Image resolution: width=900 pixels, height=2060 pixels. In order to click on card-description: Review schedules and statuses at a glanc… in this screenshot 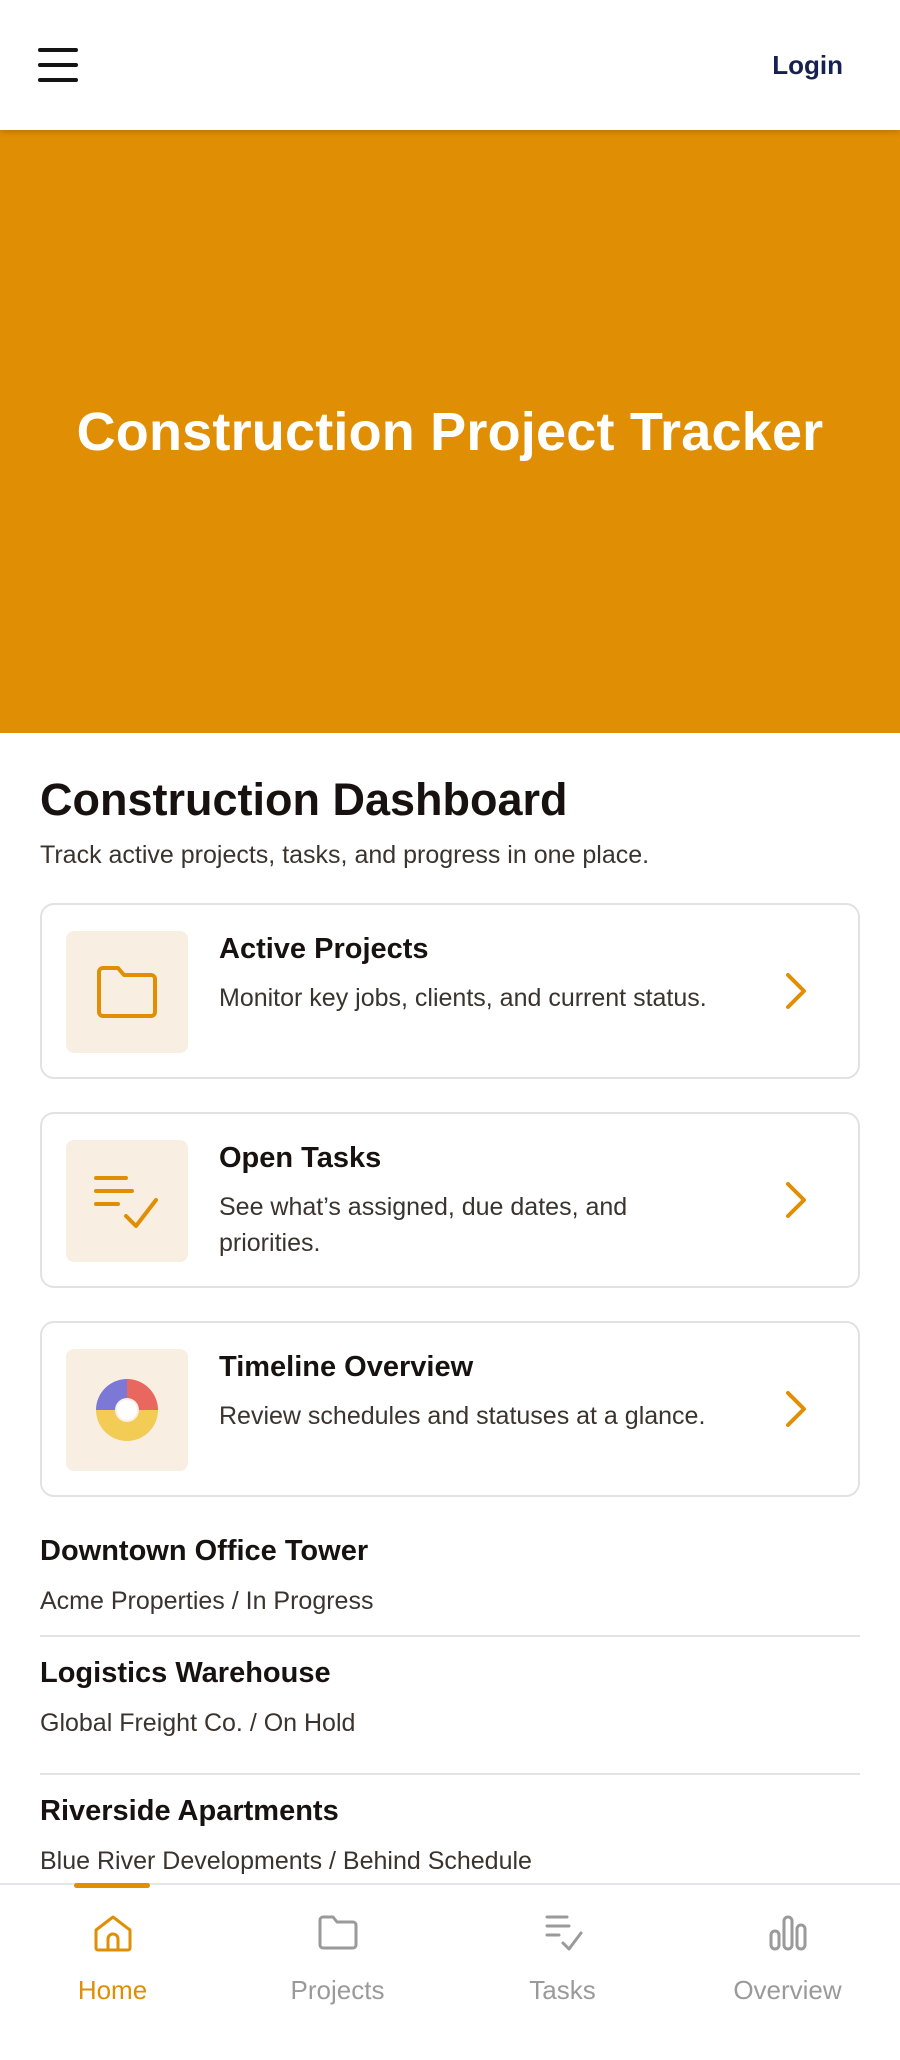, I will do `click(462, 1415)`.